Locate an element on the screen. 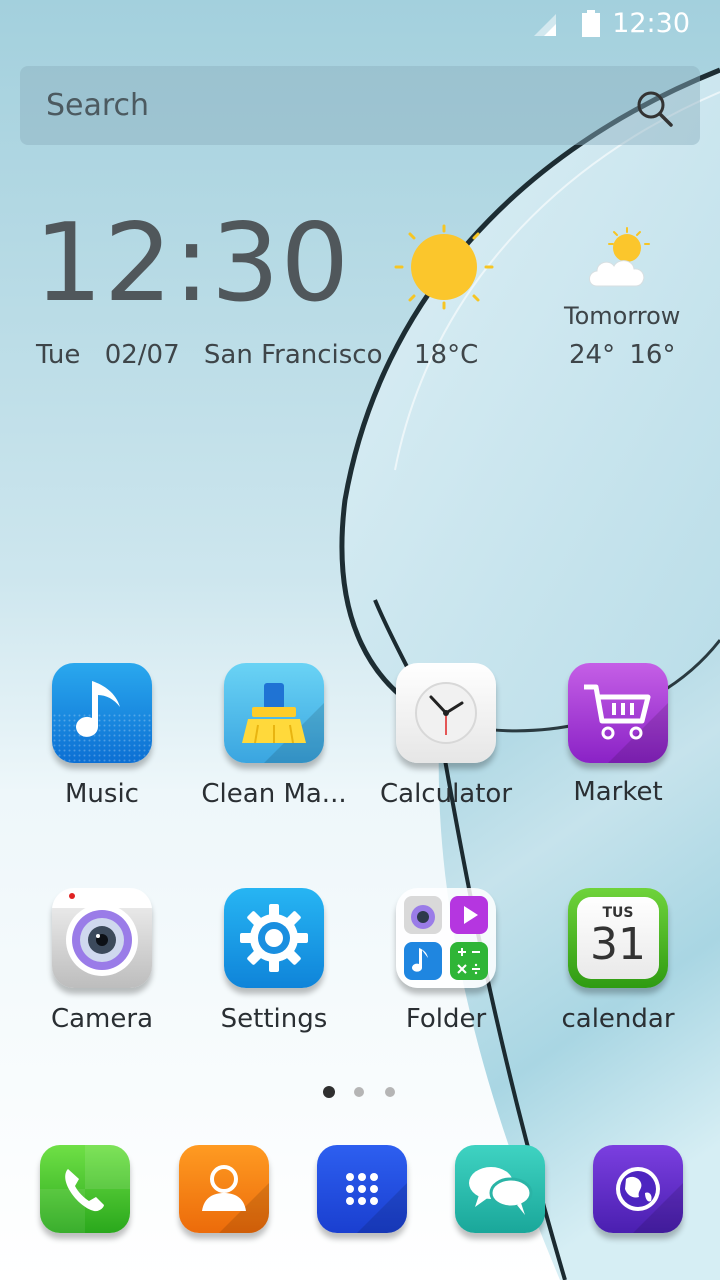 The width and height of the screenshot is (720, 1280). app-camera: Camera is located at coordinates (102, 961).